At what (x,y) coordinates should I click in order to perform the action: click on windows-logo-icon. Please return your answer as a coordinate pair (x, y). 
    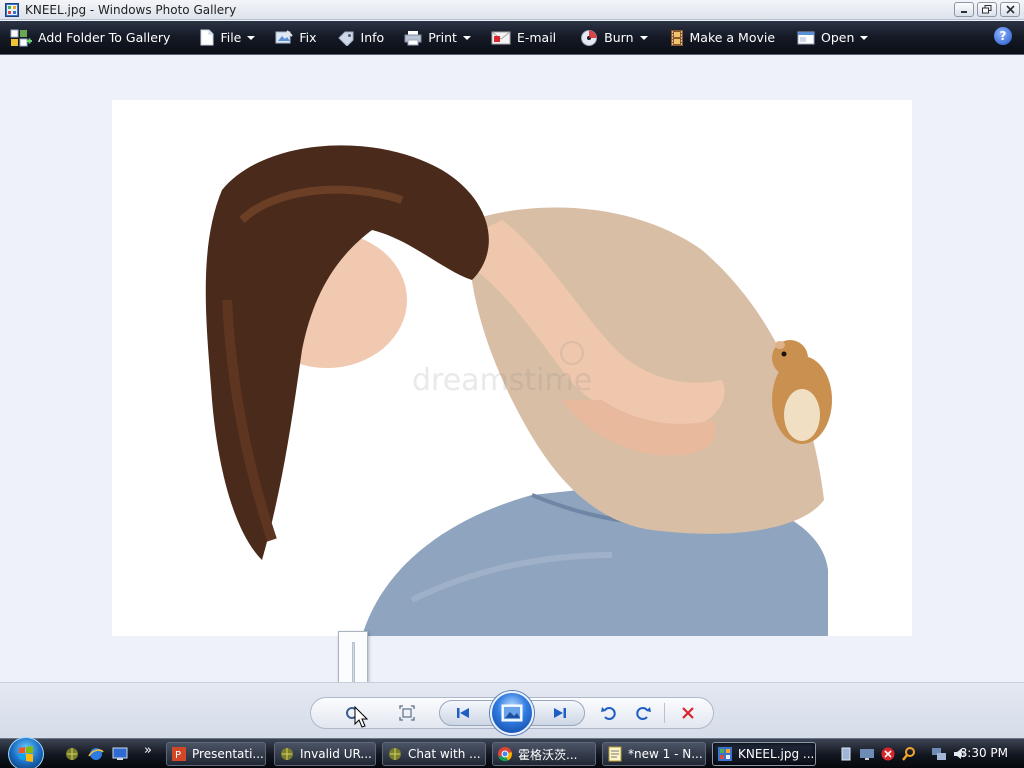
    Looking at the image, I should click on (26, 754).